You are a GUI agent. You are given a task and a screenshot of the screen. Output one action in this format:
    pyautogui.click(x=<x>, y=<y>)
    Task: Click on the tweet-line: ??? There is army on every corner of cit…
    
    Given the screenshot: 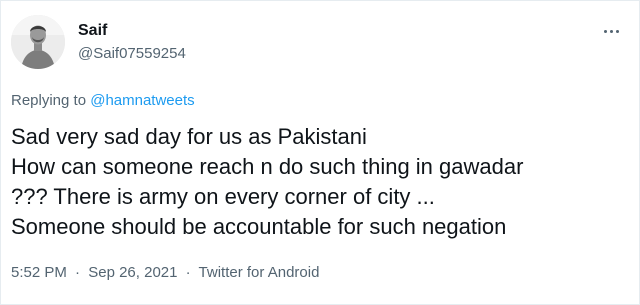 What is the action you would take?
    pyautogui.click(x=223, y=196)
    